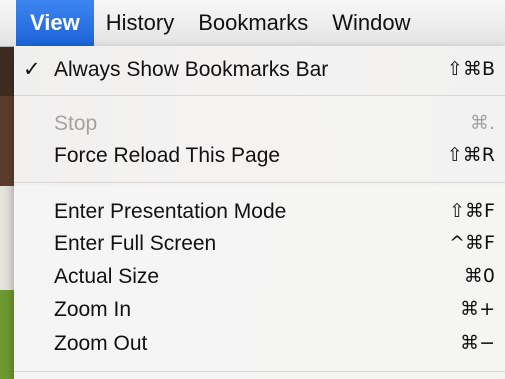 This screenshot has width=505, height=379. I want to click on menu-item-label: Enter Presentation Mode, so click(170, 211).